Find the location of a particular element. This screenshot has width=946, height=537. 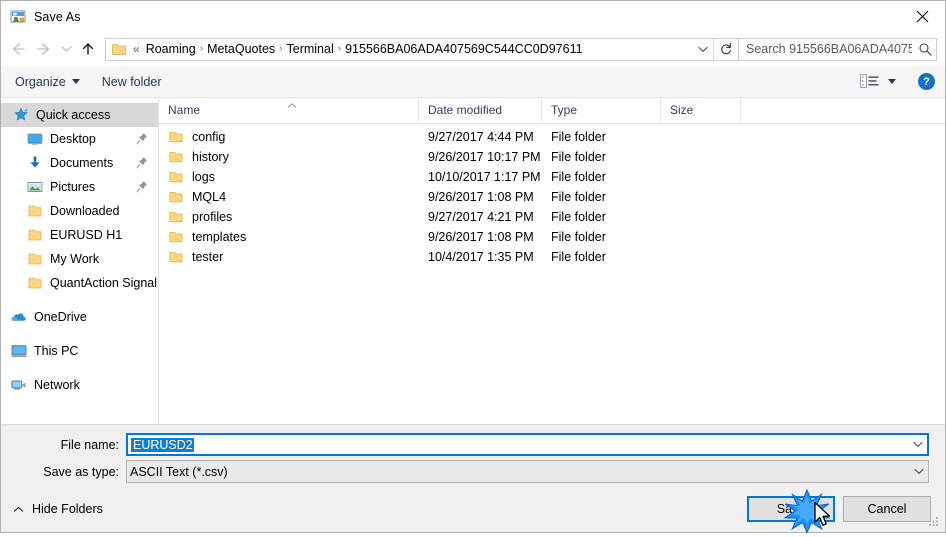

sidebar-item-label: EURUSD H1 is located at coordinates (86, 235).